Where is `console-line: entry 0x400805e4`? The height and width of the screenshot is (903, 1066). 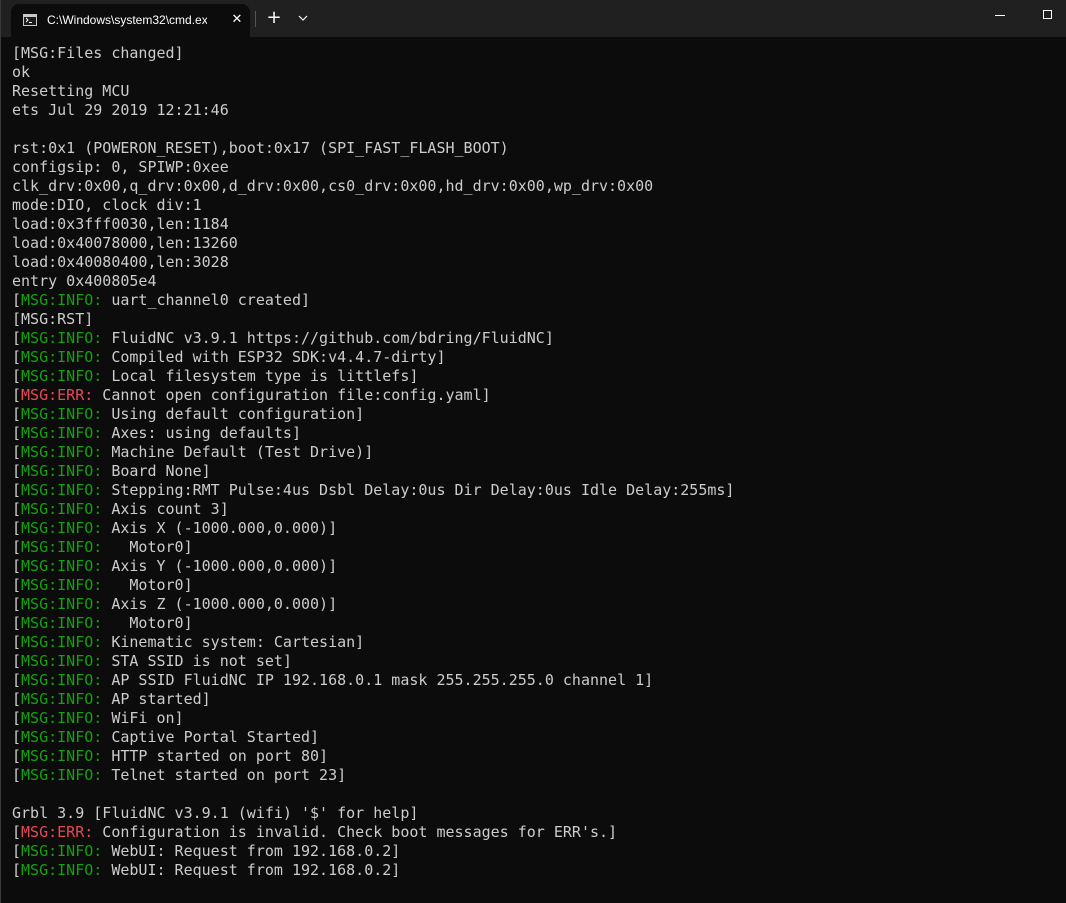 console-line: entry 0x400805e4 is located at coordinates (537, 281).